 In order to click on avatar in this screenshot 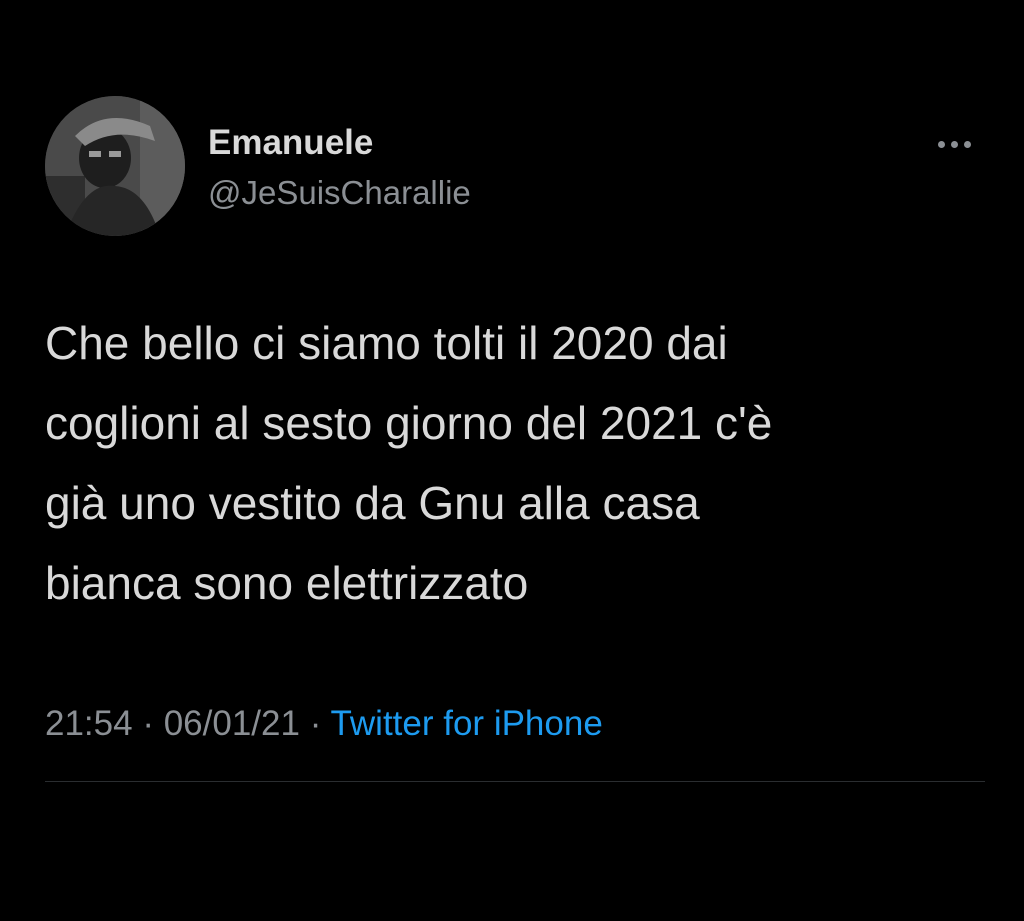, I will do `click(115, 166)`.